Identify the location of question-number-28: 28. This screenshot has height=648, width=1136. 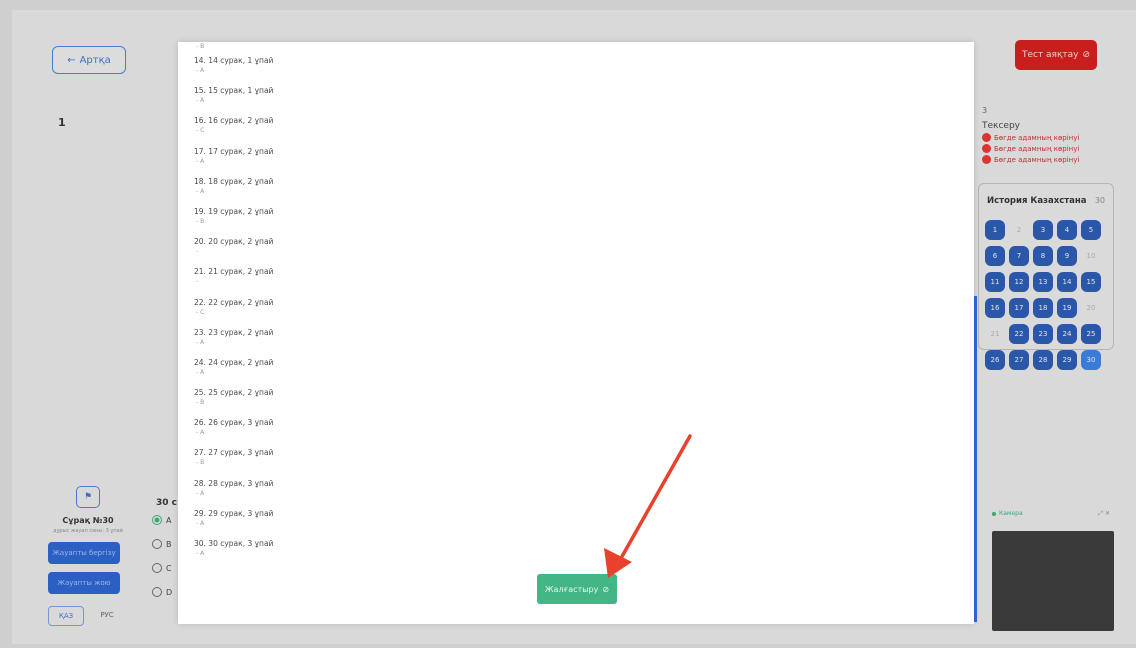
(1043, 360).